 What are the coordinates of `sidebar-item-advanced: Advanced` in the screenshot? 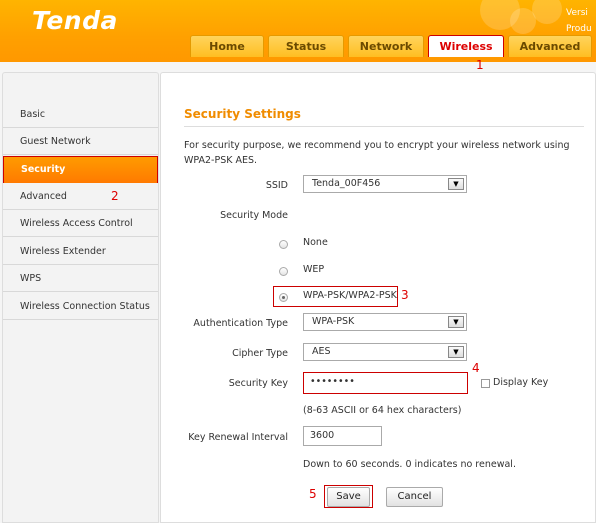 It's located at (80, 196).